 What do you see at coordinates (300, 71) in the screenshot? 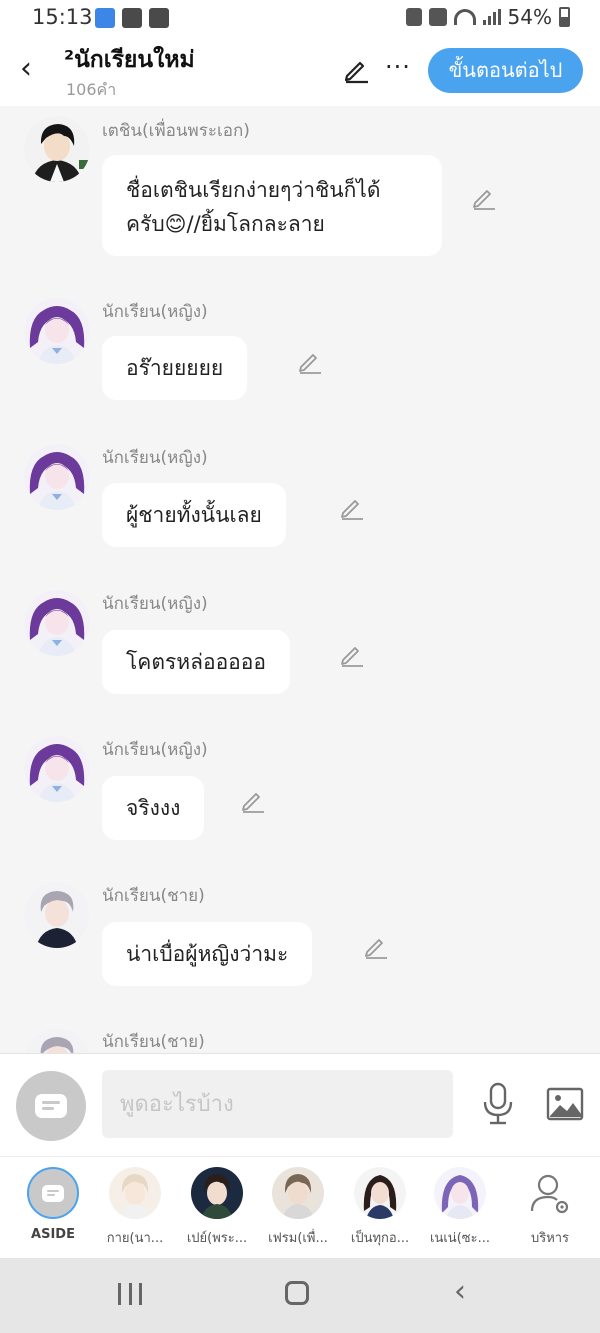
I see `header: ‹ ²นักเรียนใหม่ 106คำ ··· ขั้นตอนต่อไป` at bounding box center [300, 71].